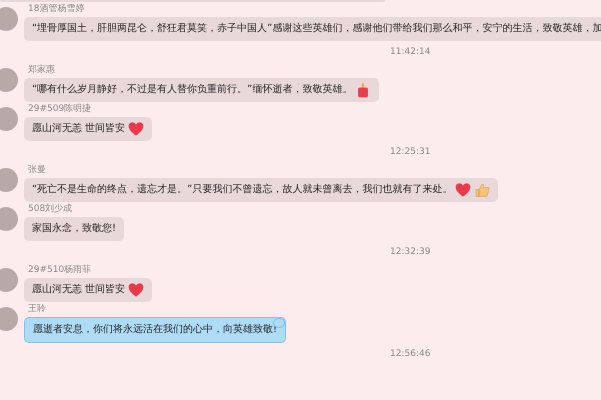 The width and height of the screenshot is (601, 400). Describe the element at coordinates (55, 9) in the screenshot. I see `sender-name: 18酒管杨雪婷` at that location.